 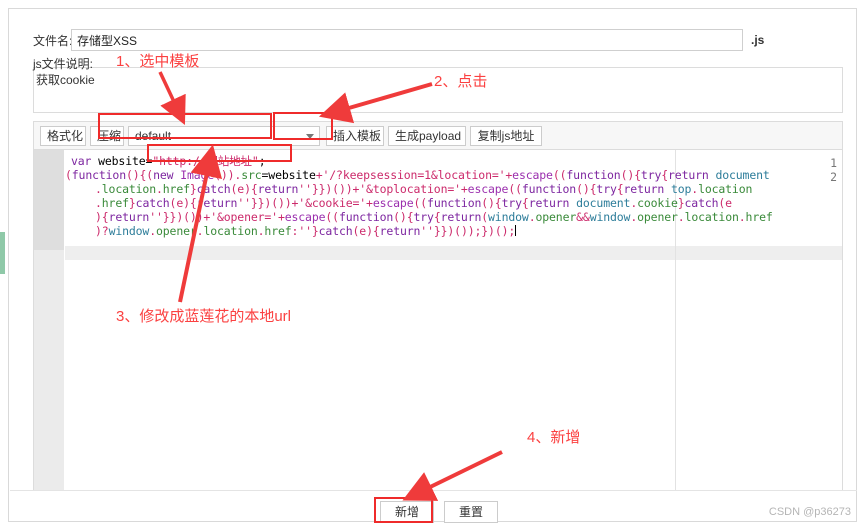 What do you see at coordinates (49, 200) in the screenshot?
I see `editor-gutter-active` at bounding box center [49, 200].